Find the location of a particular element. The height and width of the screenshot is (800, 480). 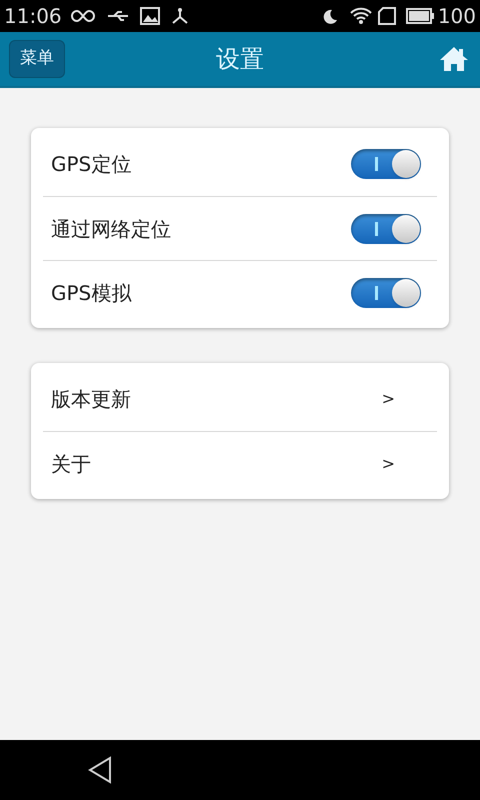

page-title: 设置 is located at coordinates (240, 59).